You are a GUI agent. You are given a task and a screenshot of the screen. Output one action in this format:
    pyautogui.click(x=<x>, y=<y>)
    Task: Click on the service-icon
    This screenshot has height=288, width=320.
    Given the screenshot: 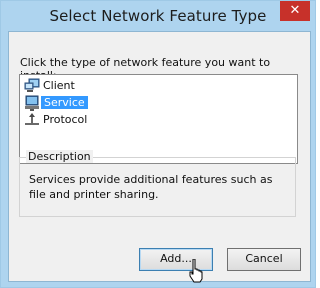 What is the action you would take?
    pyautogui.click(x=32, y=103)
    